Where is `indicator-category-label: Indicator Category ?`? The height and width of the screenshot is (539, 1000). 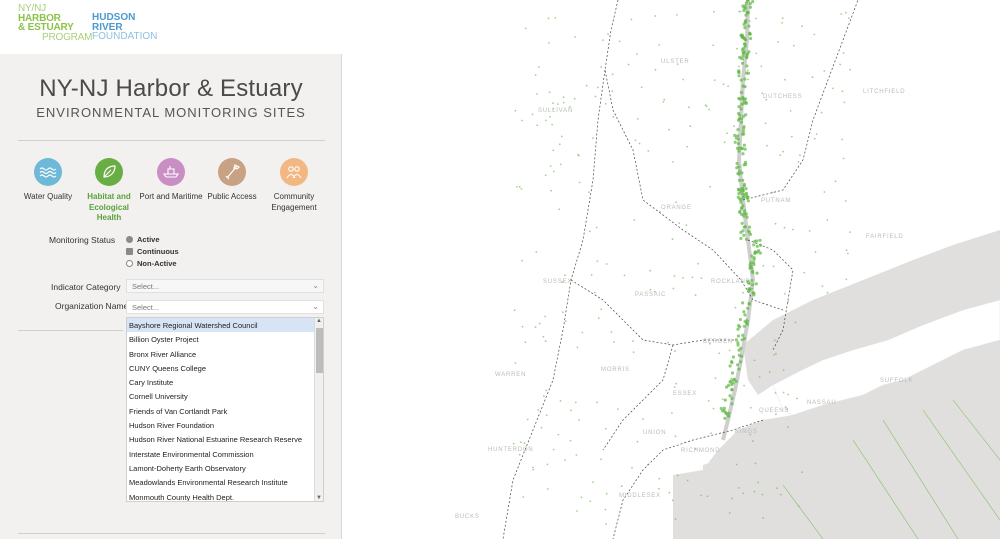 indicator-category-label: Indicator Category ? is located at coordinates (91, 287).